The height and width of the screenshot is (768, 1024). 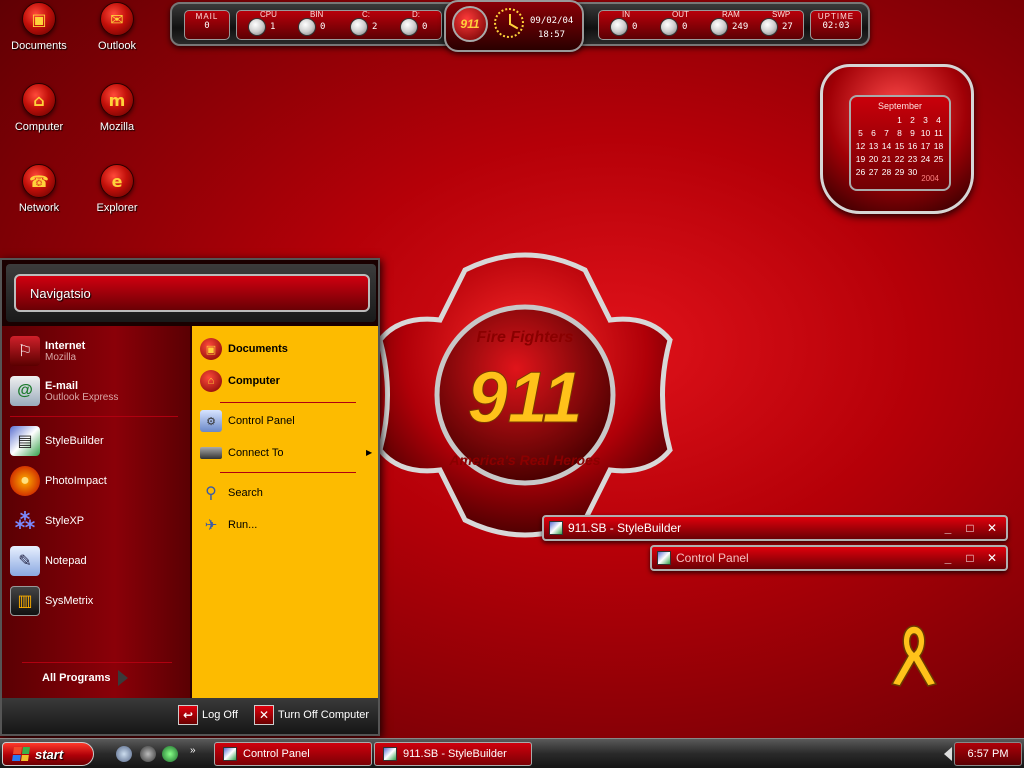 What do you see at coordinates (117, 127) in the screenshot?
I see `desktop-icon-label: Mozilla` at bounding box center [117, 127].